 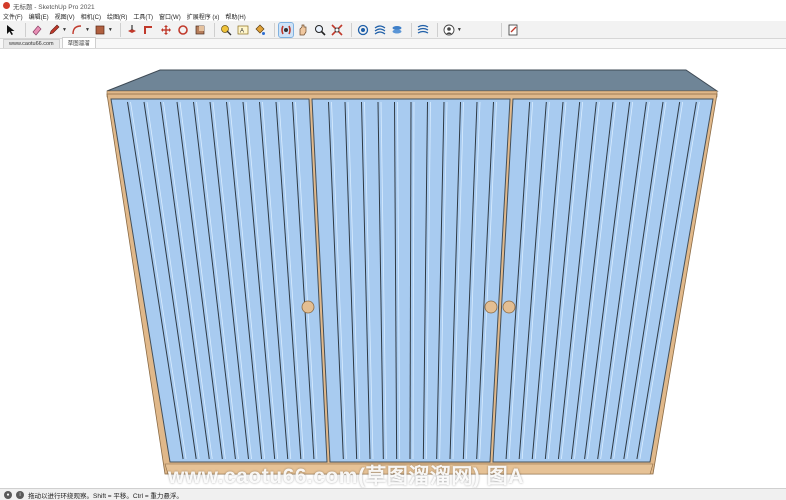 I want to click on menu-file: 文件(F), so click(x=13, y=16).